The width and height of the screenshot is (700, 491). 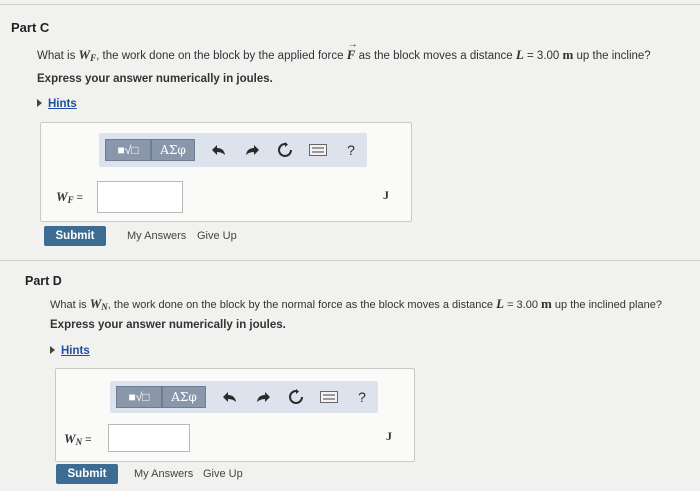 I want to click on part-c-hints: Hints, so click(x=57, y=104).